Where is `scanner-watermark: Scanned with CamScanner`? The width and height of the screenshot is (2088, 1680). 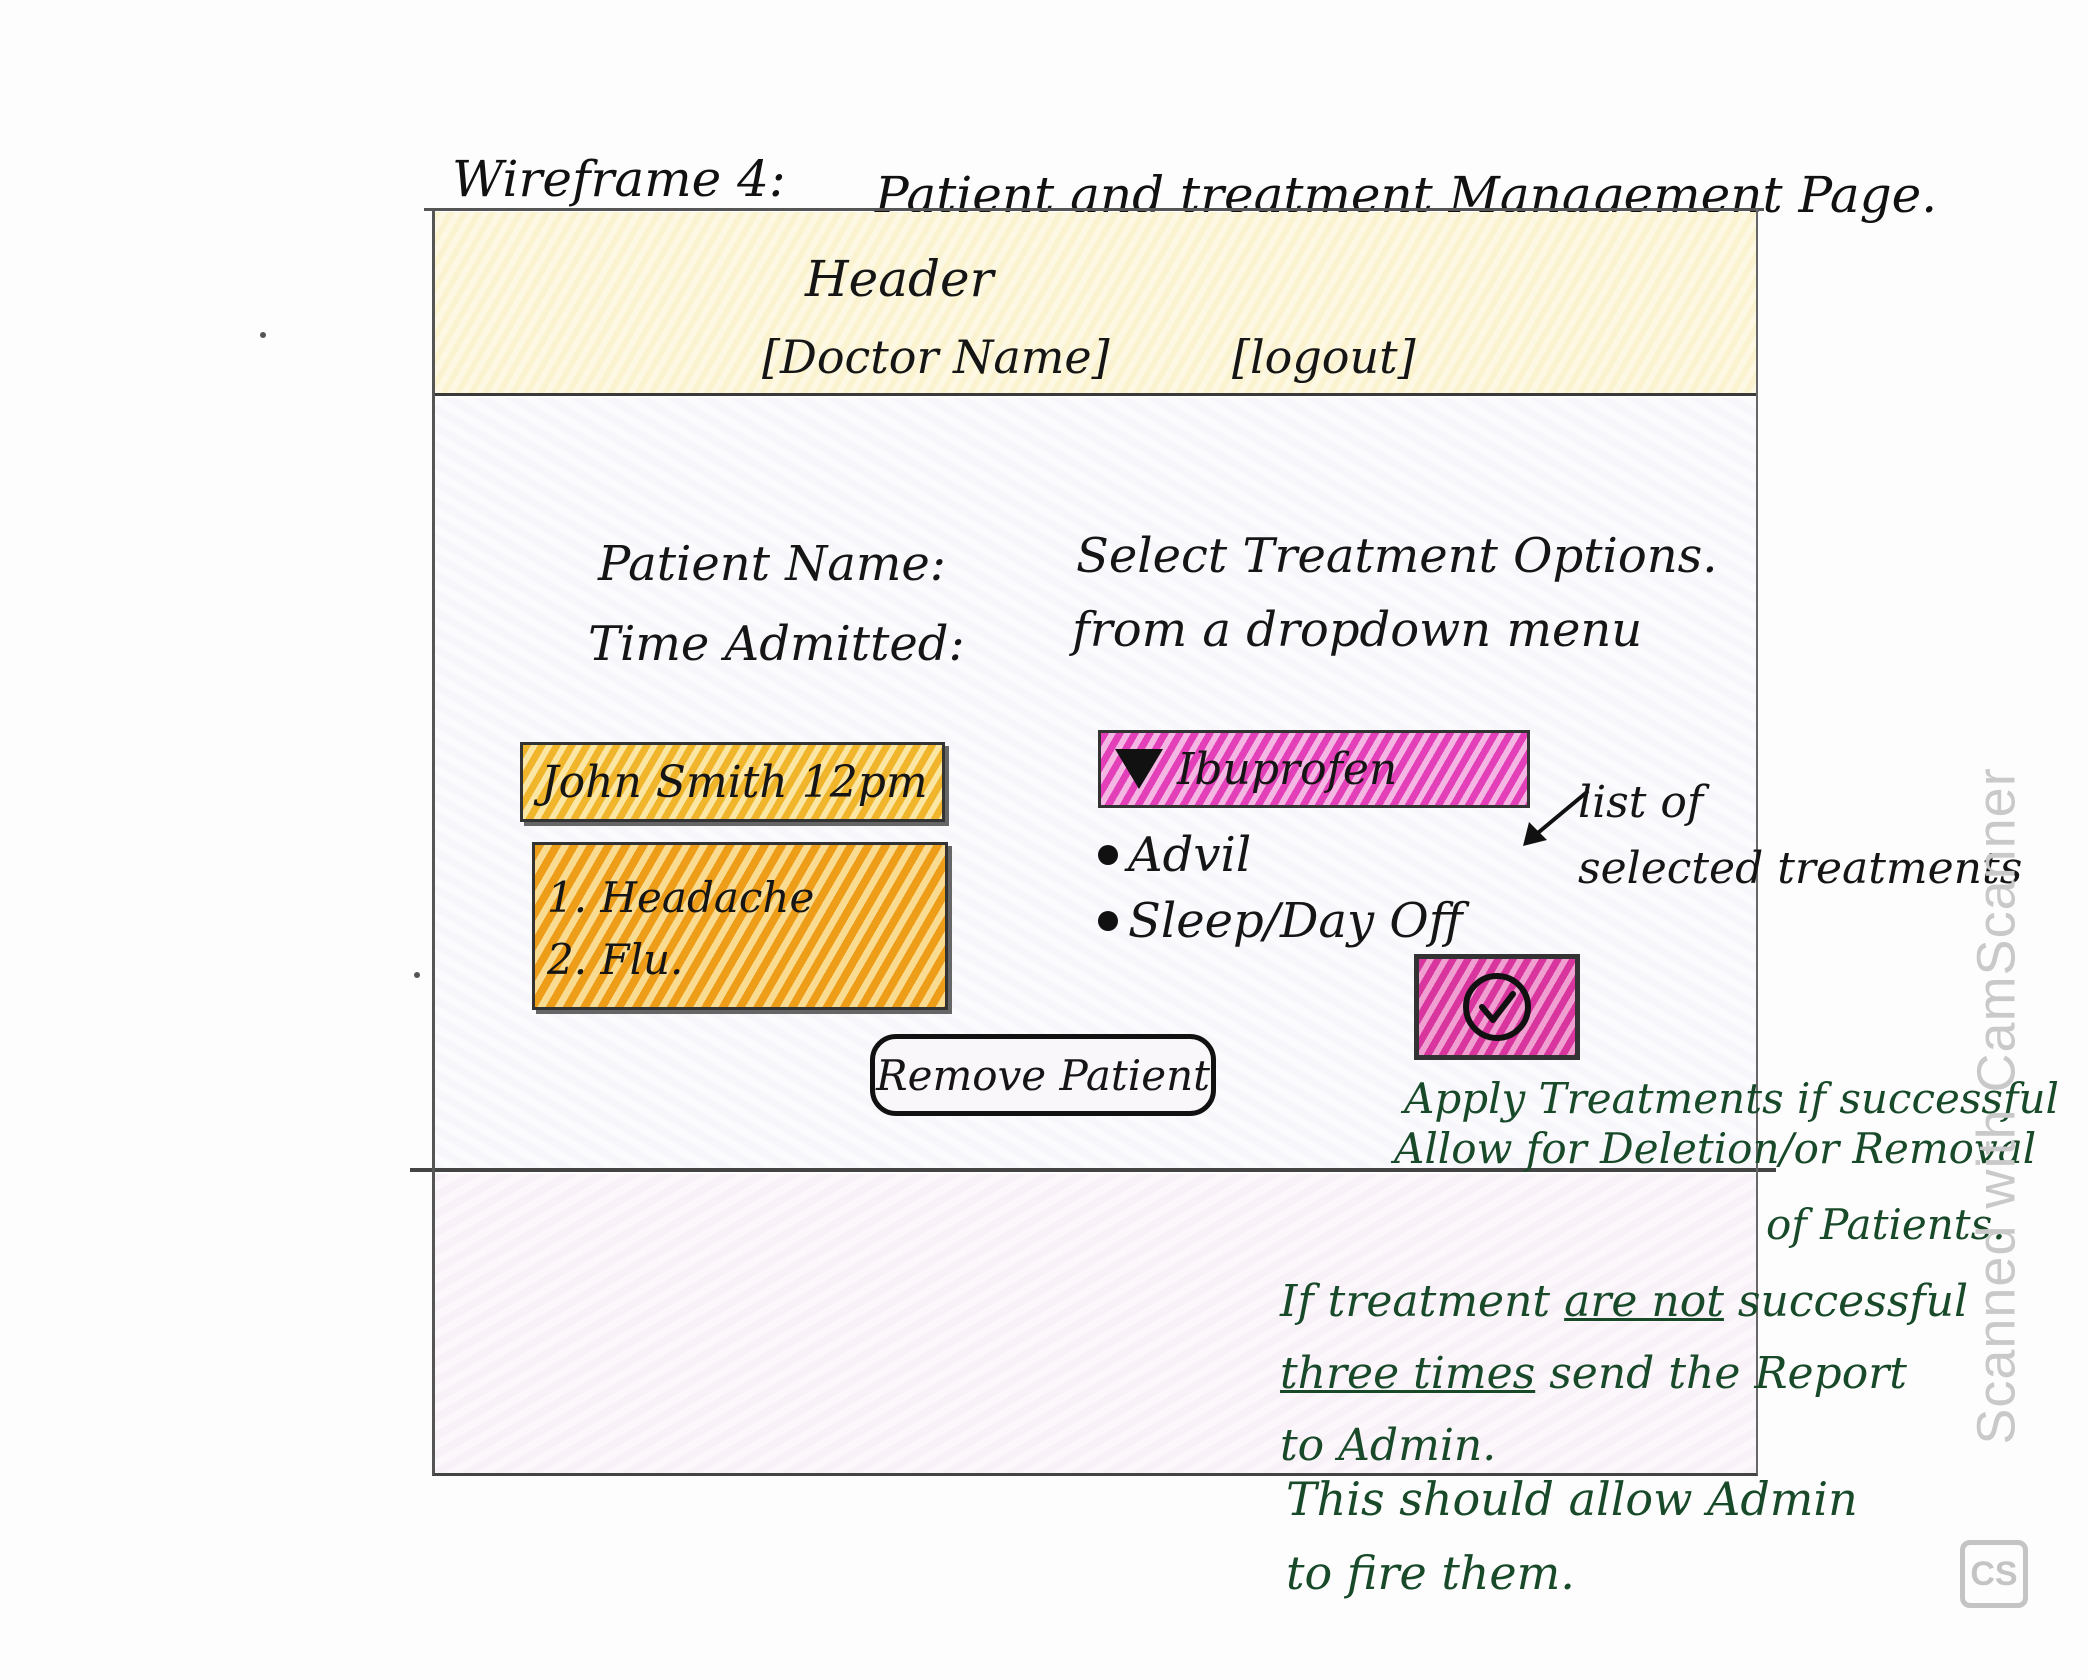 scanner-watermark: Scanned with CamScanner is located at coordinates (1997, 1106).